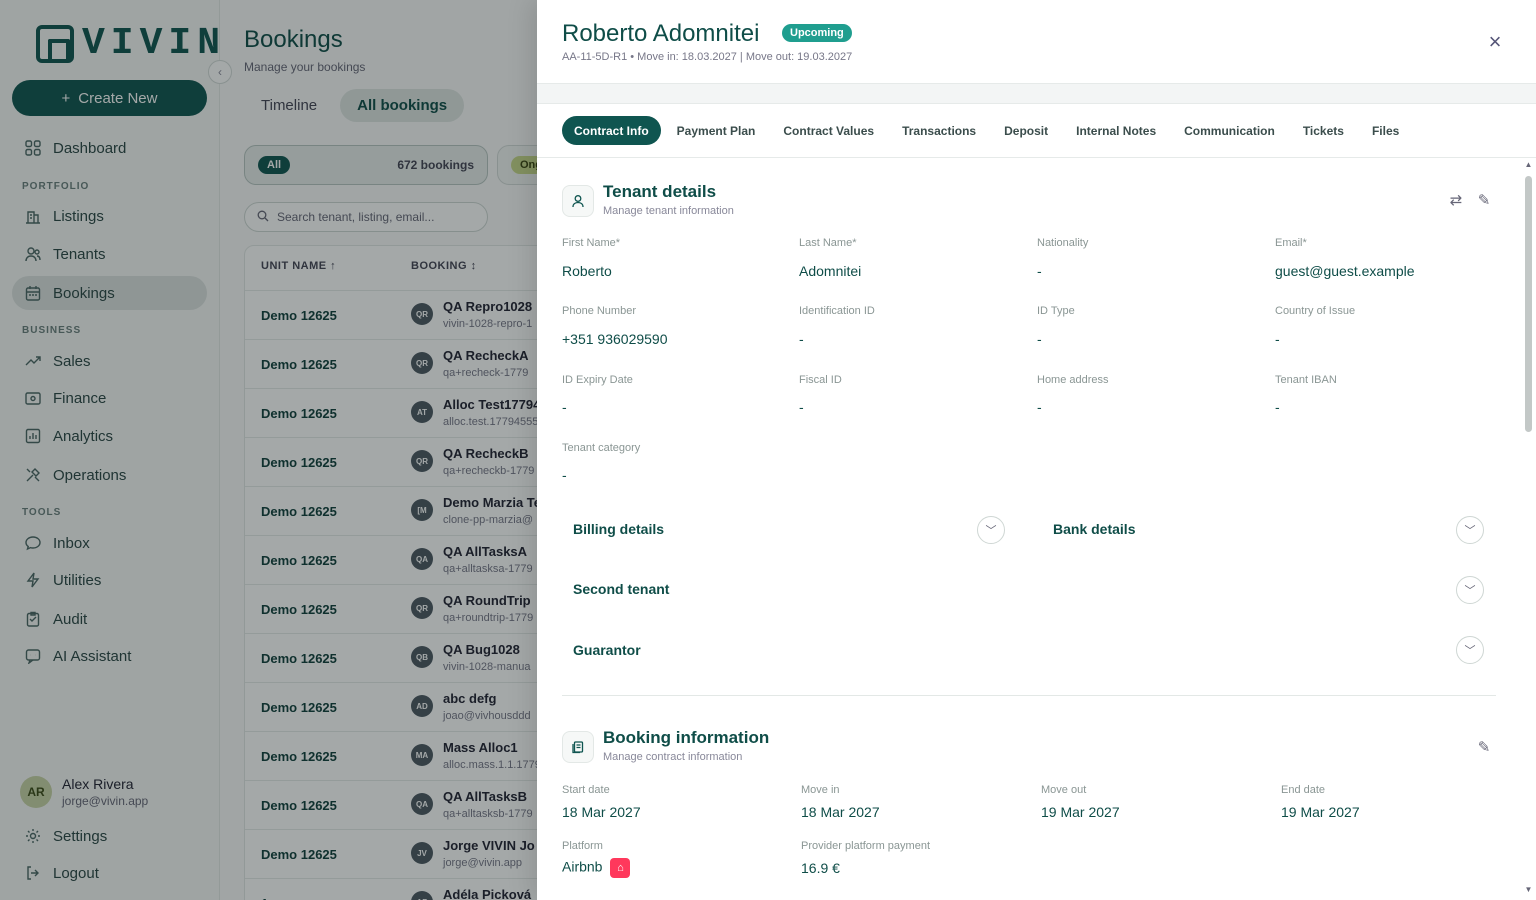 This screenshot has width=1536, height=900. Describe the element at coordinates (582, 866) in the screenshot. I see `field-value: Airbnb` at that location.